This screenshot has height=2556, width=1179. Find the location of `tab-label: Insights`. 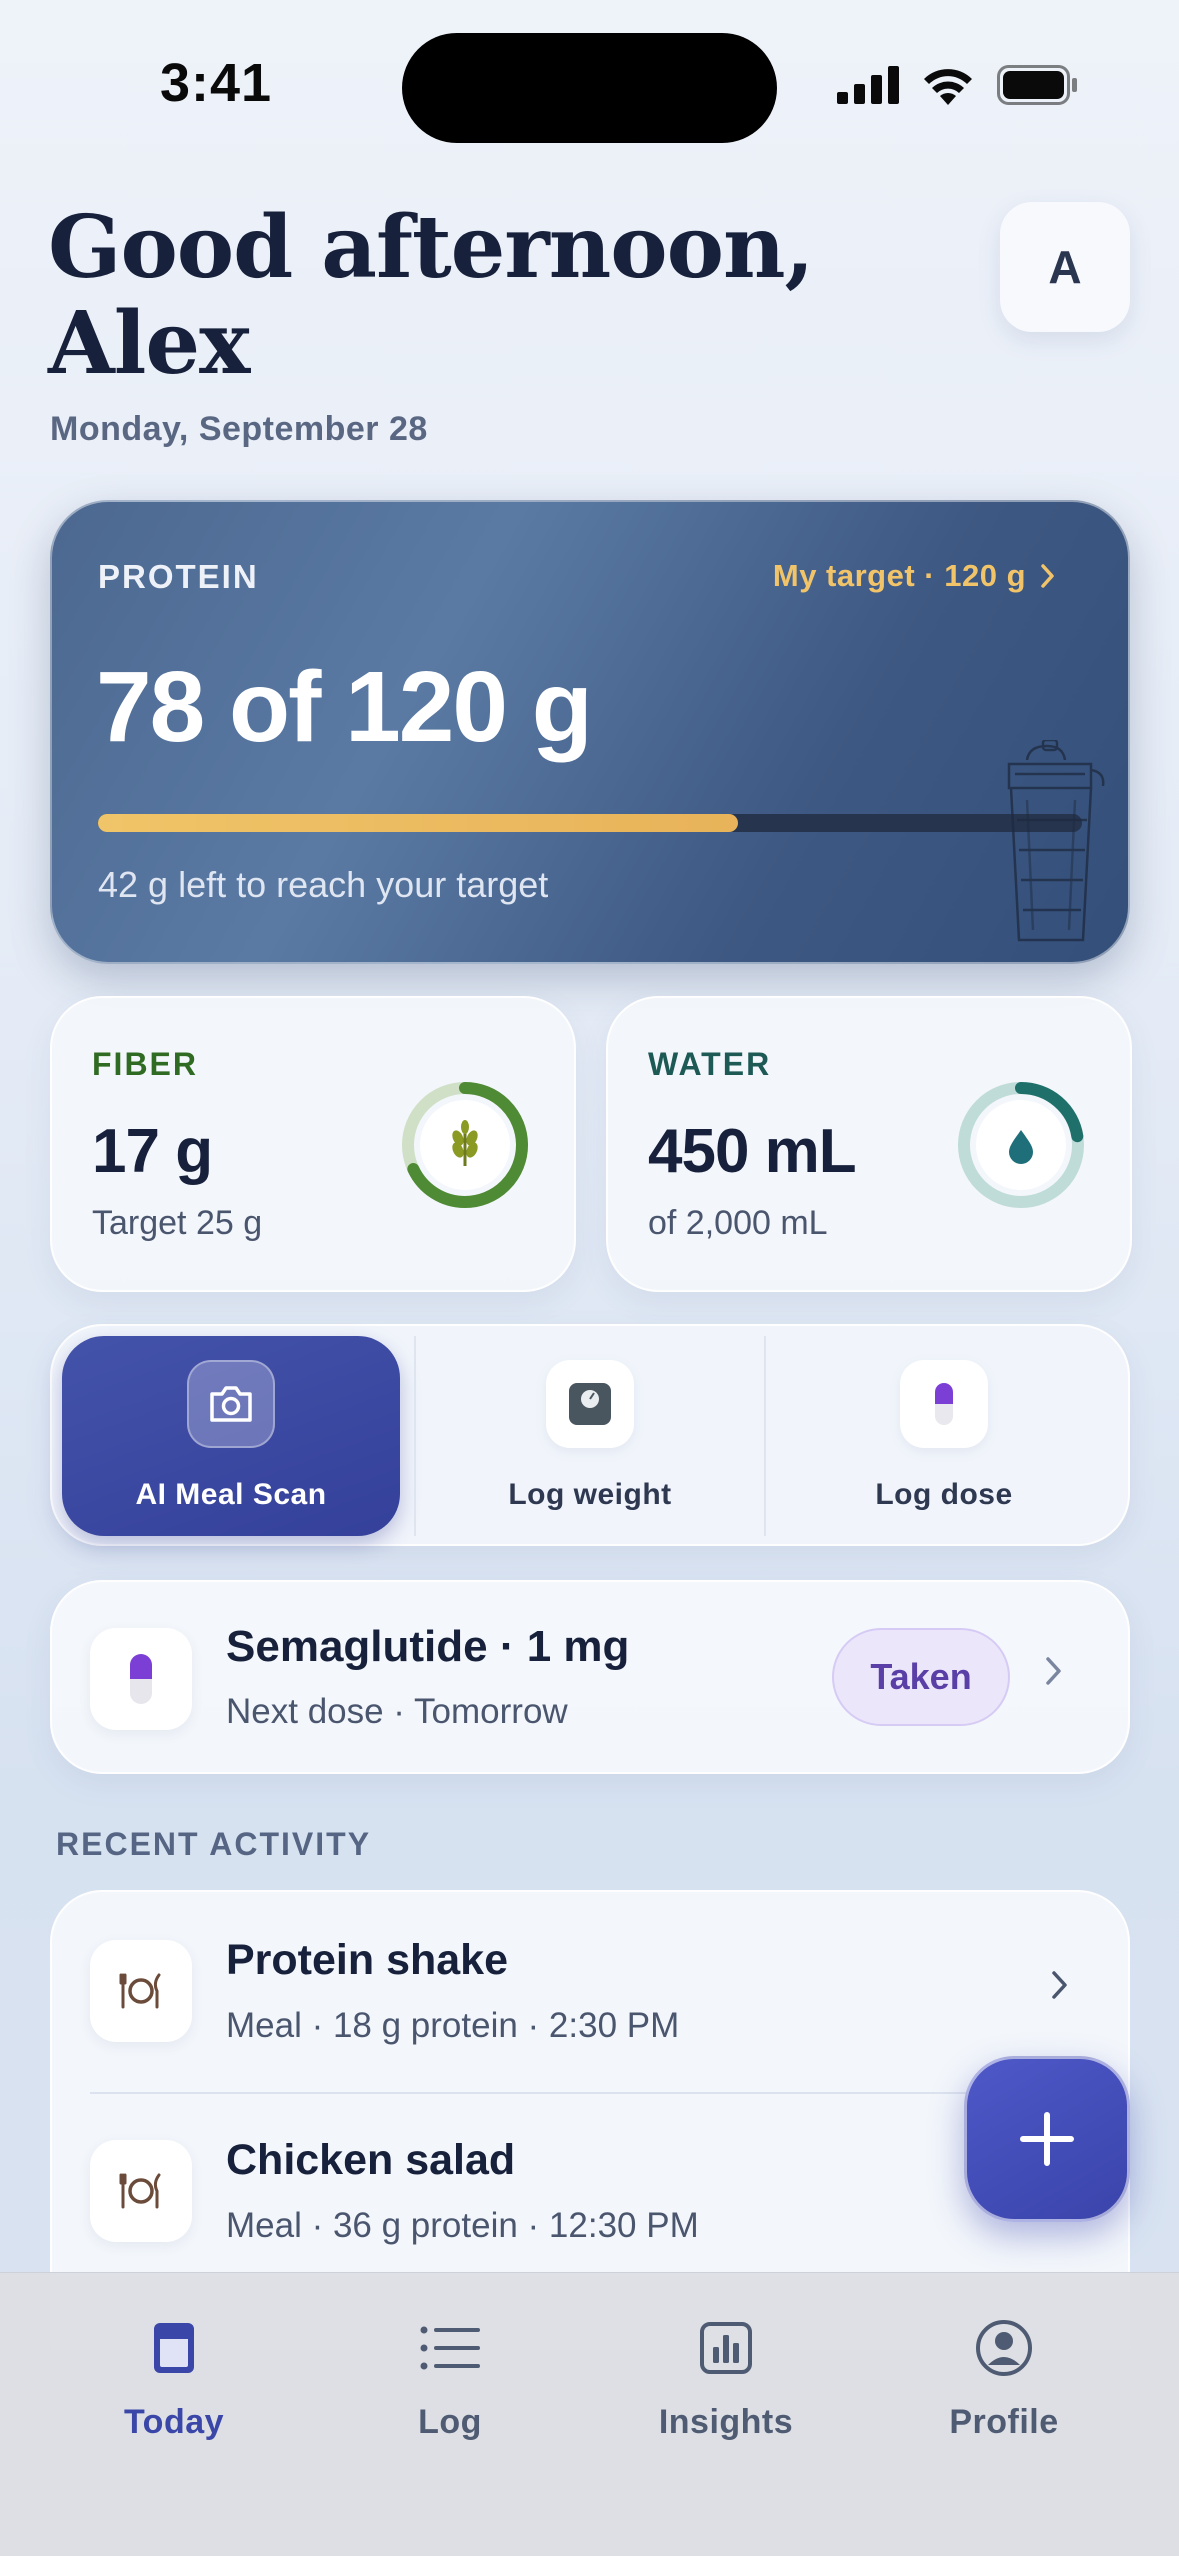

tab-label: Insights is located at coordinates (726, 2422).